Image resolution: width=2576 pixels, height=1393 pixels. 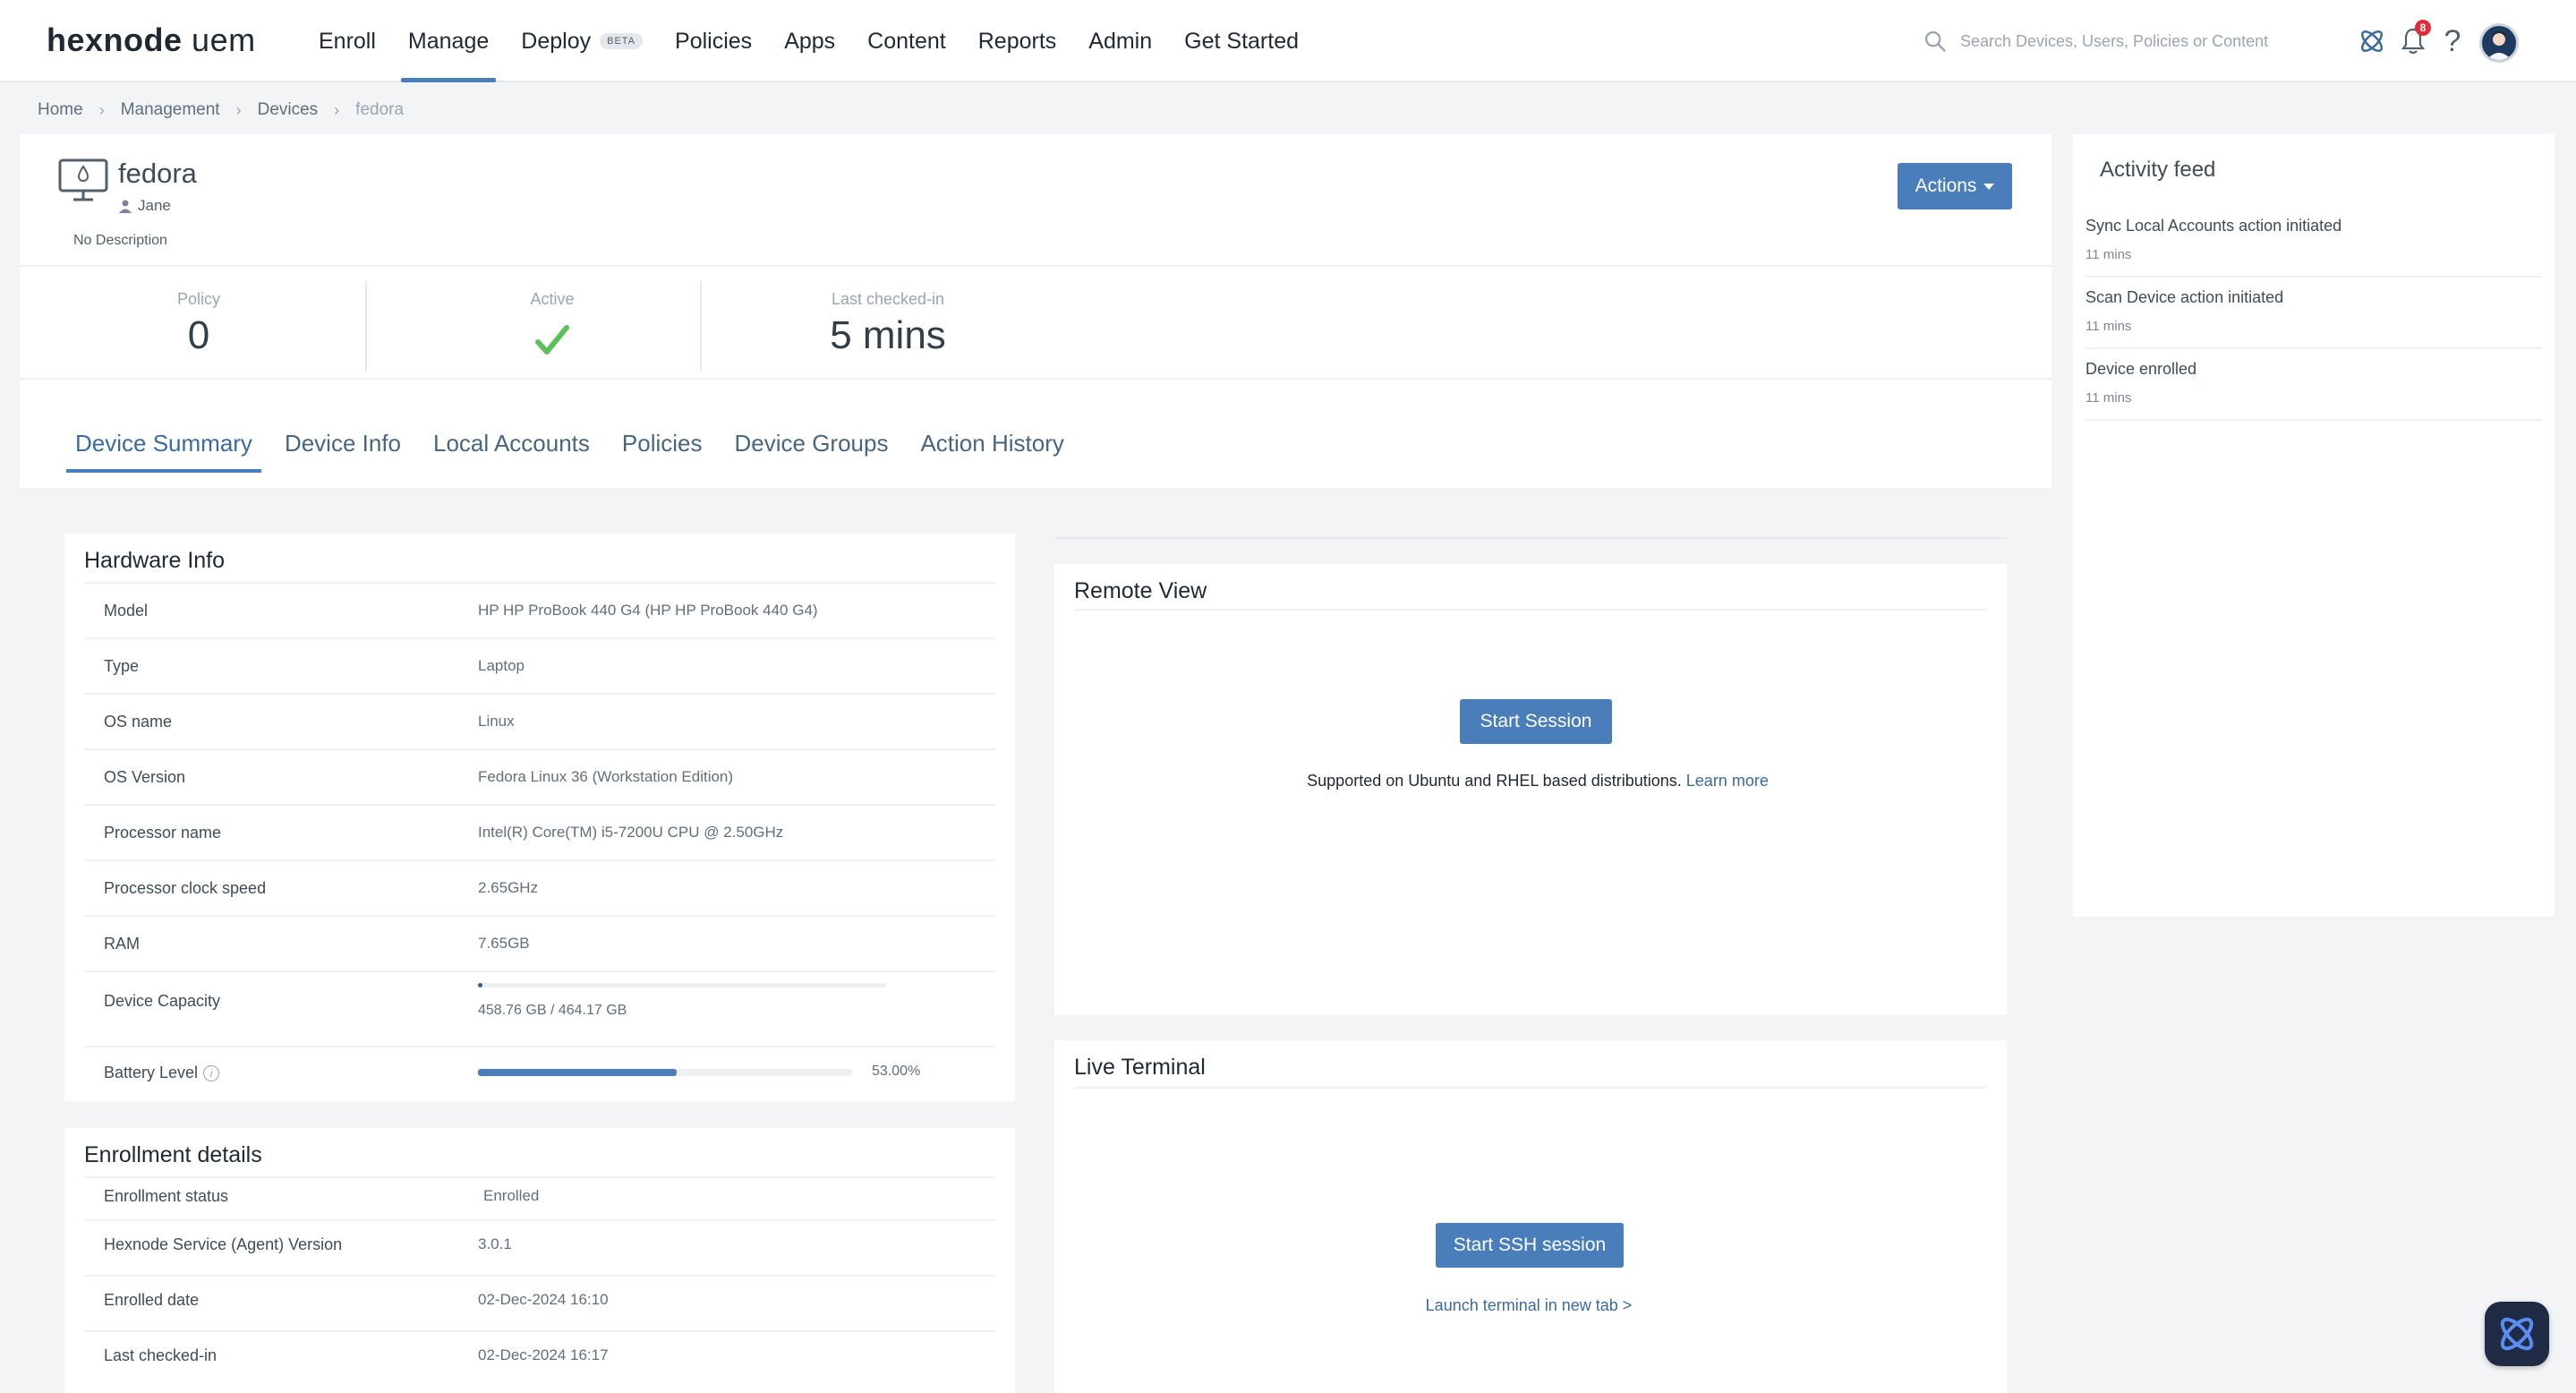 I want to click on user-avatar-button, so click(x=2499, y=42).